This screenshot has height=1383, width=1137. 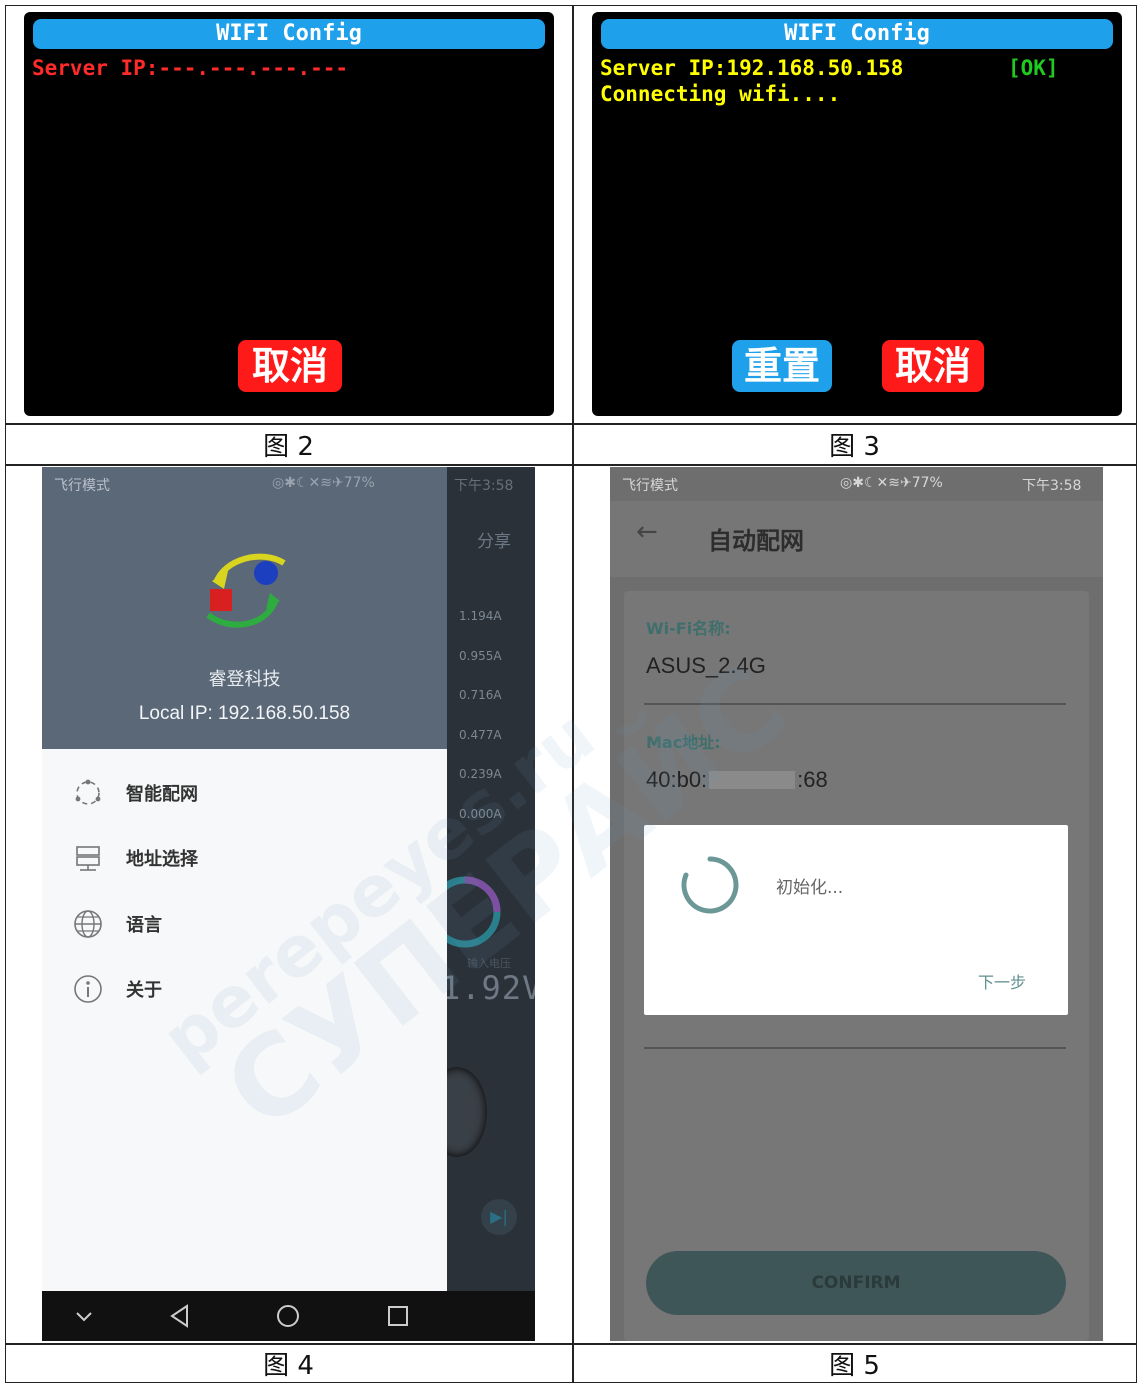 I want to click on fig4-company-name: 睿登科技, so click(x=244, y=679).